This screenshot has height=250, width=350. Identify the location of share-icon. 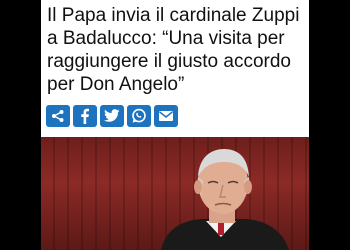
(58, 116).